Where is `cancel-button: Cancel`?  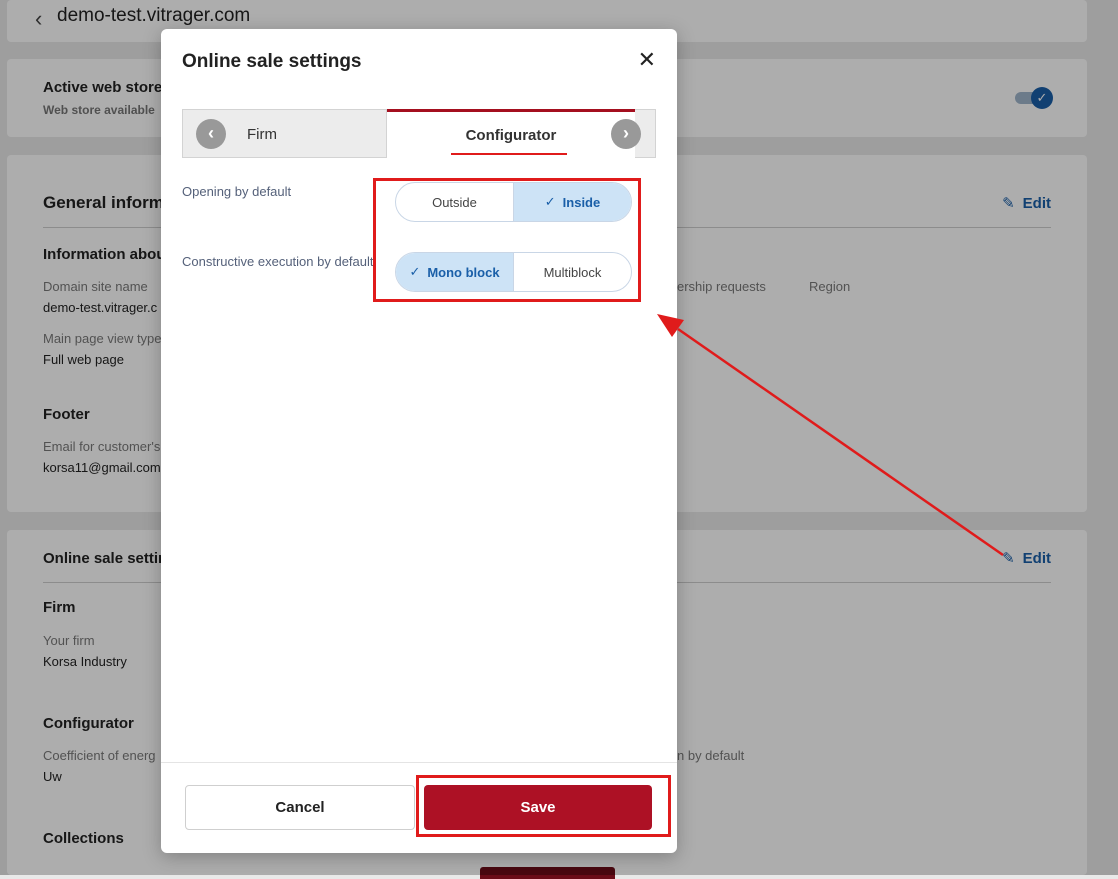
cancel-button: Cancel is located at coordinates (300, 807).